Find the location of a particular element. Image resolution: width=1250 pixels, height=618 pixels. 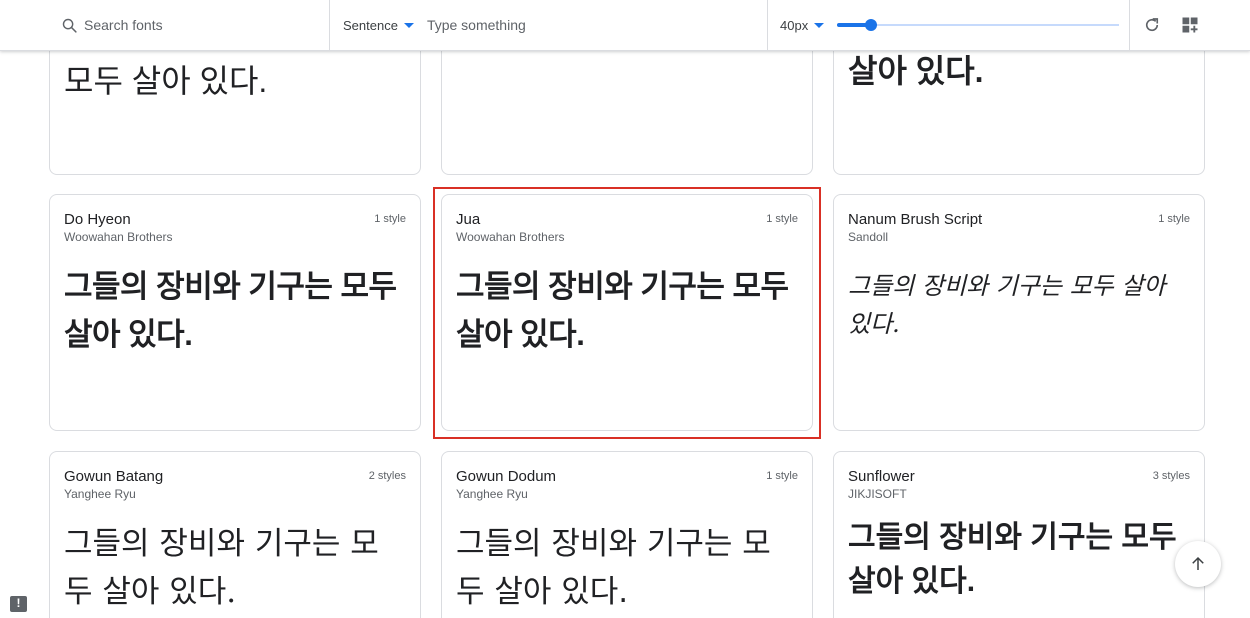

refresh-icon is located at coordinates (1152, 25).